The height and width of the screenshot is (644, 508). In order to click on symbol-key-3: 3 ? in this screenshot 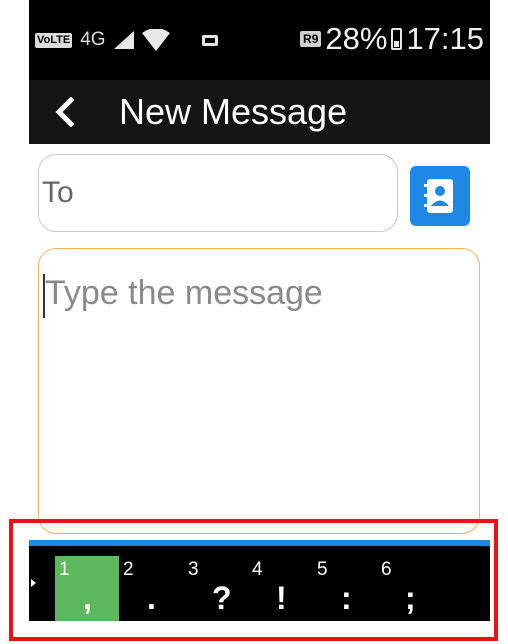, I will do `click(216, 588)`.